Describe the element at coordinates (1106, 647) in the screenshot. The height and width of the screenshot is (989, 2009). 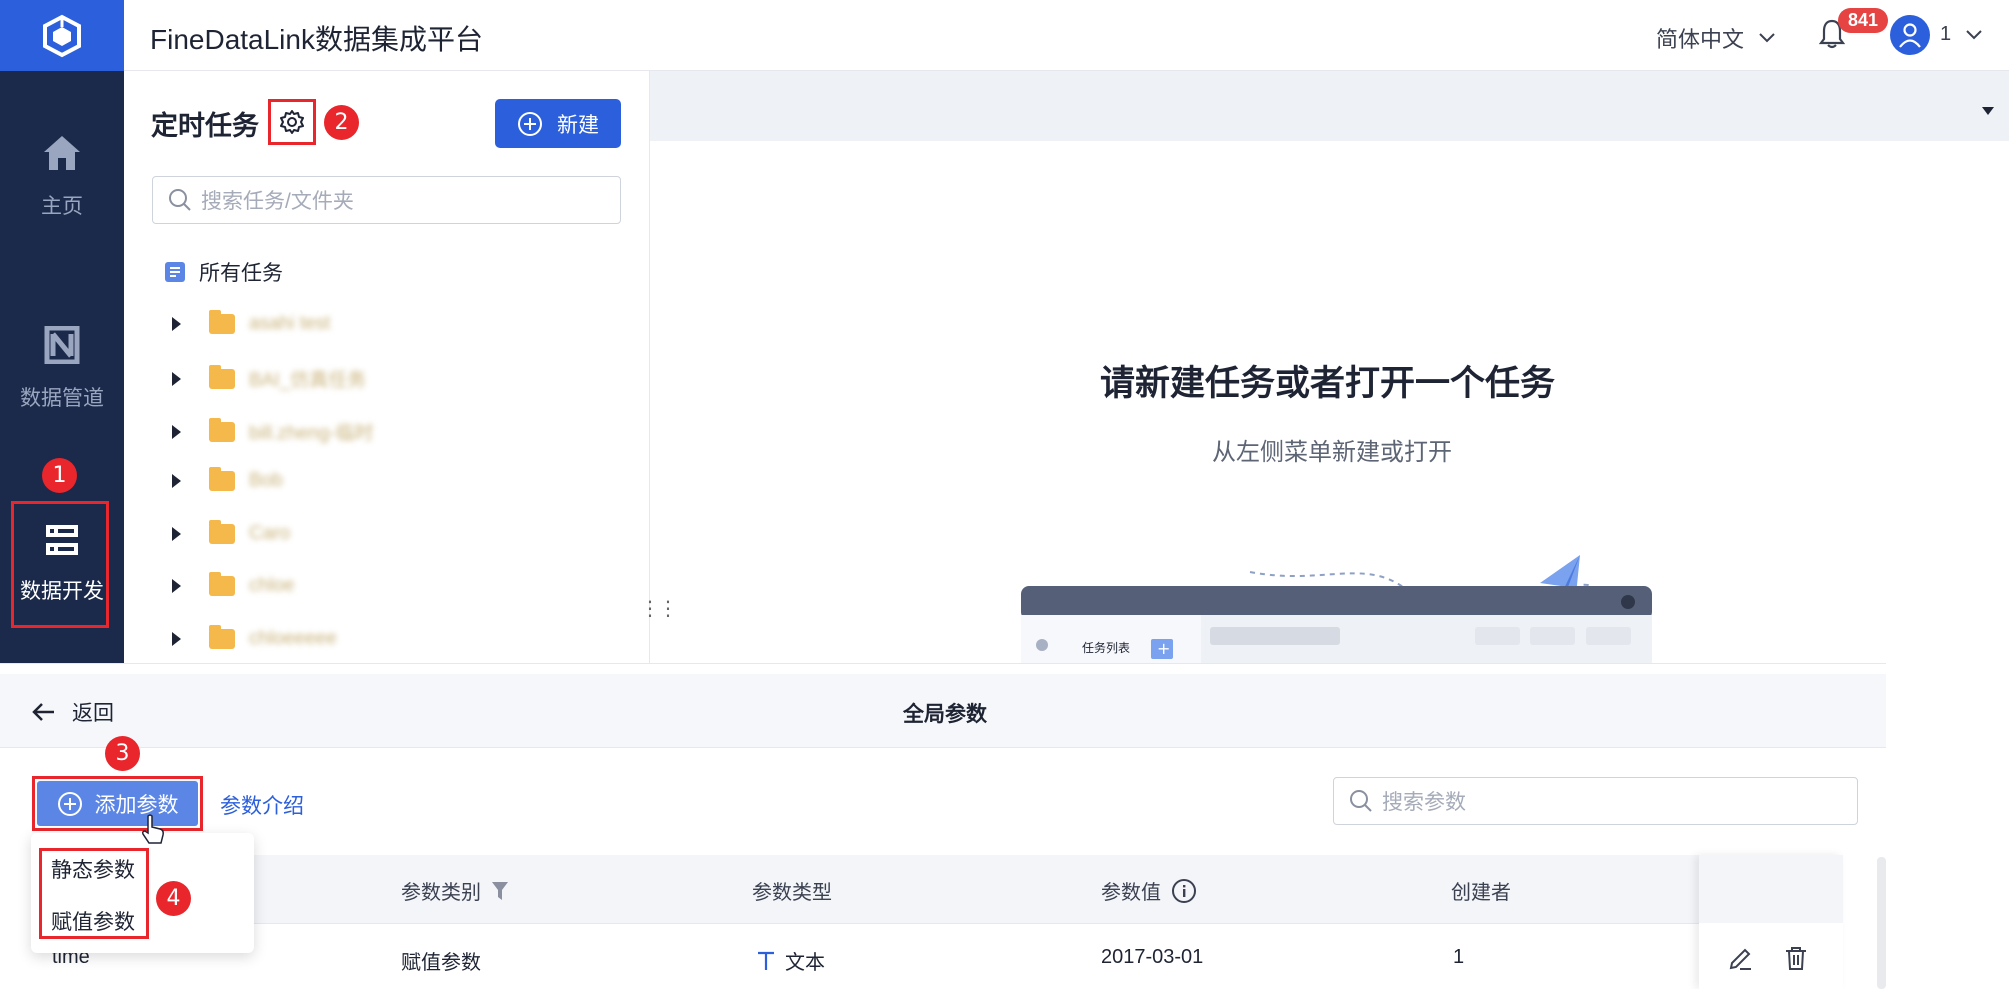
I see `illustration-label: 任务列表` at that location.